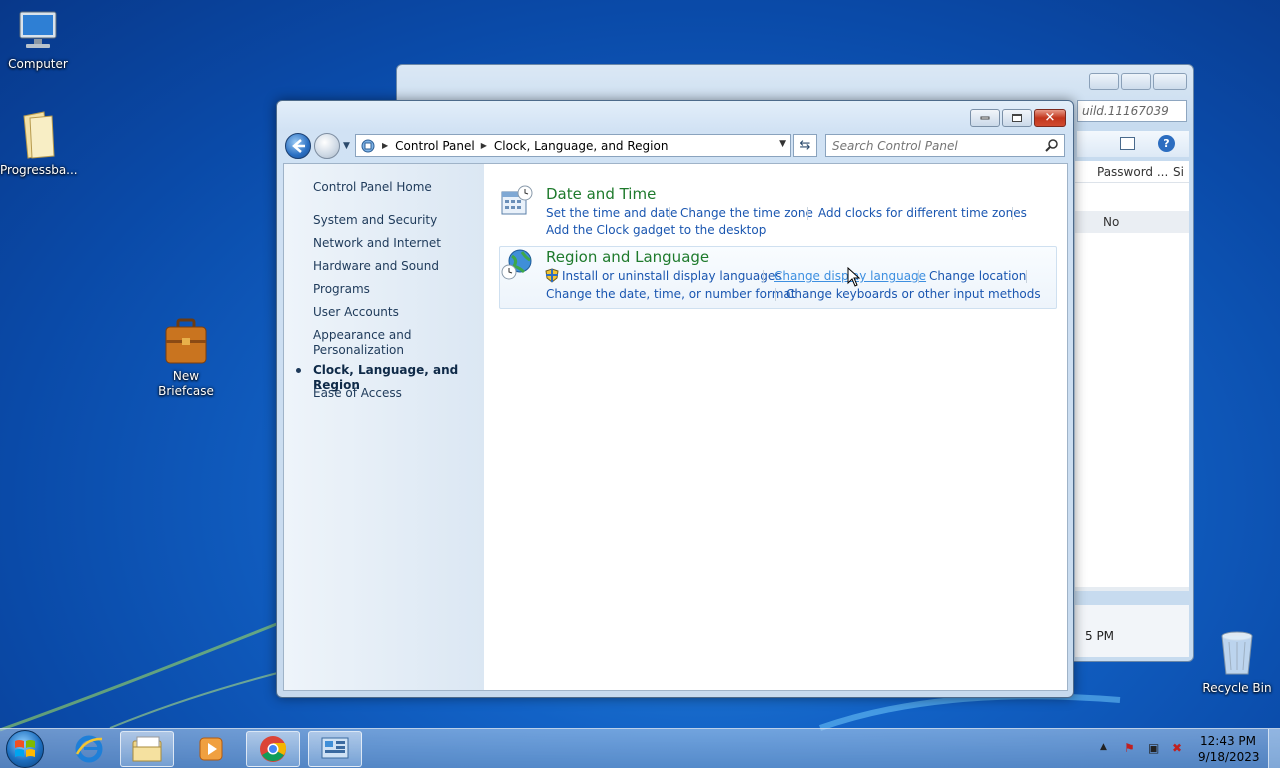  Describe the element at coordinates (854, 277) in the screenshot. I see `mouse-cursor-icon` at that location.